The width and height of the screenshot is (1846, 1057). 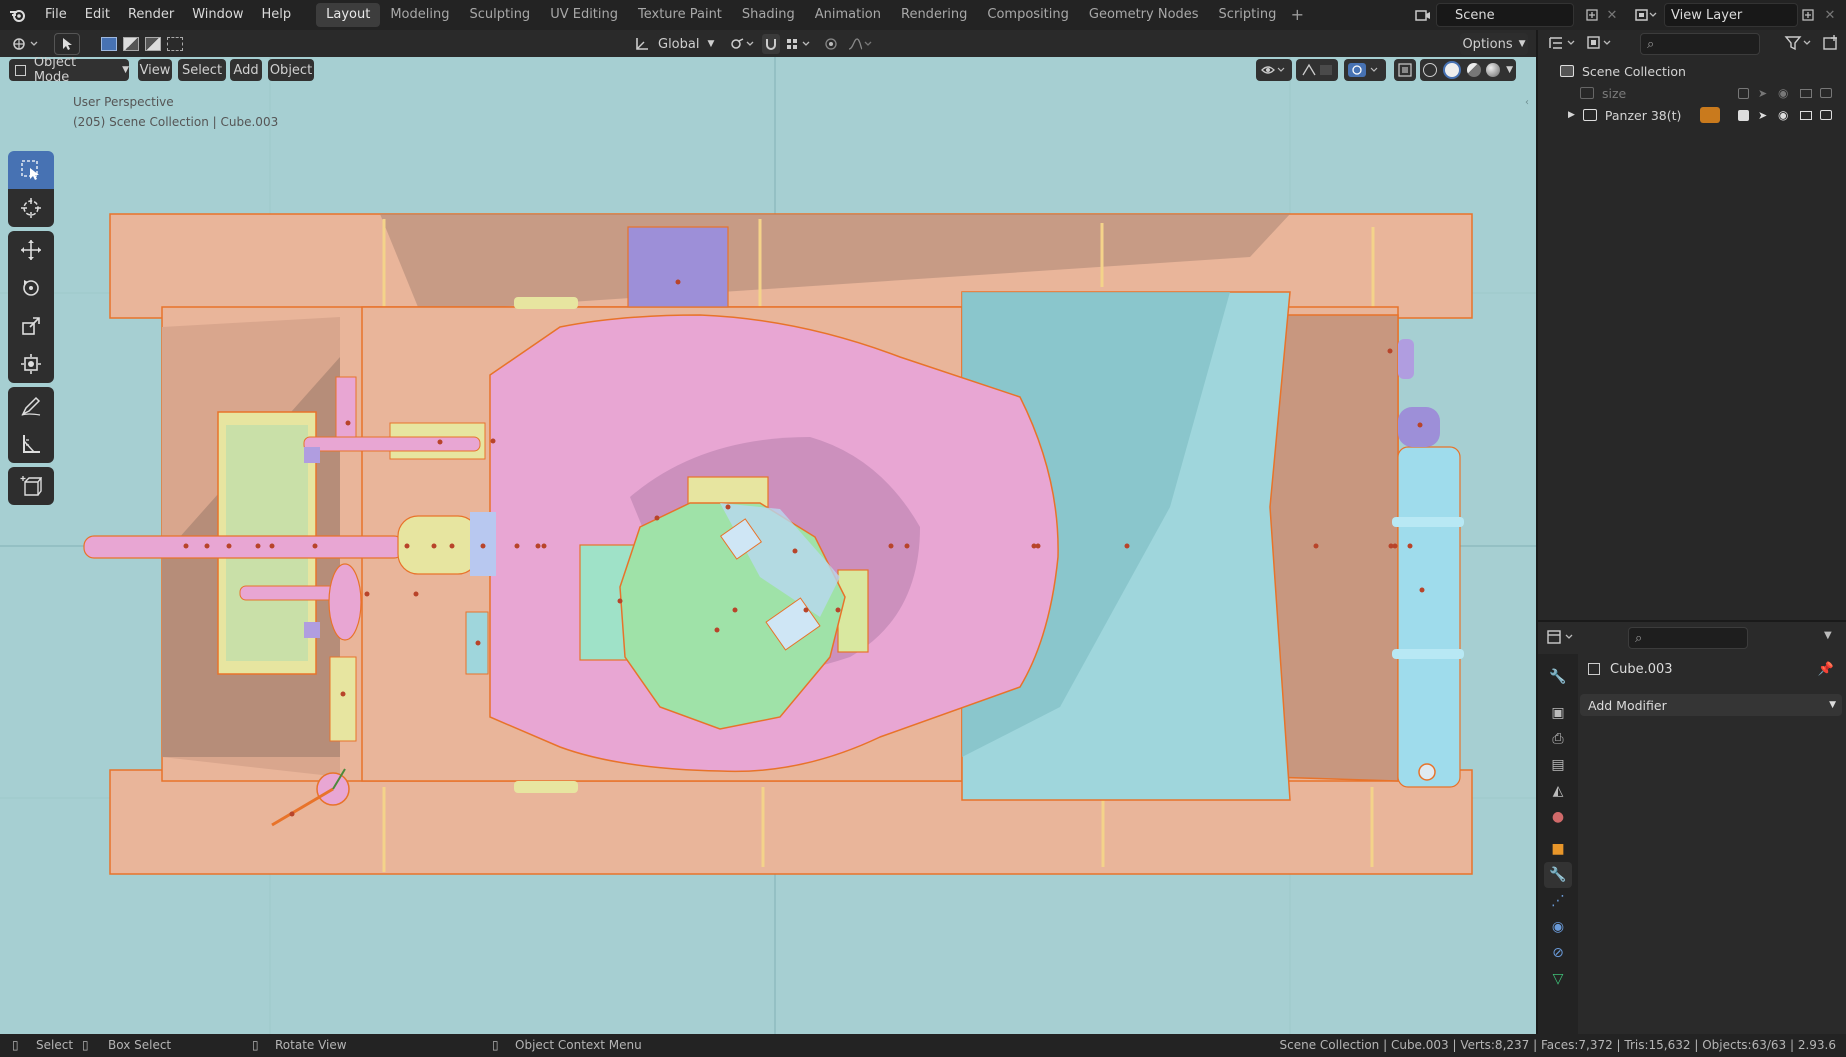 I want to click on data-tab-icon: ▽, so click(x=1558, y=979).